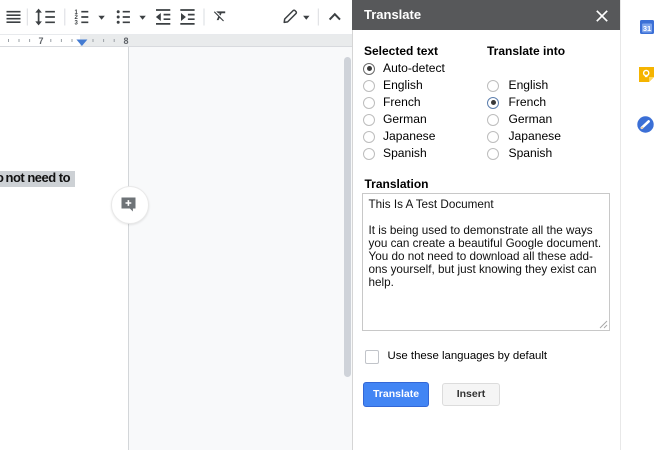  Describe the element at coordinates (125, 41) in the screenshot. I see `svg-text: 8` at that location.